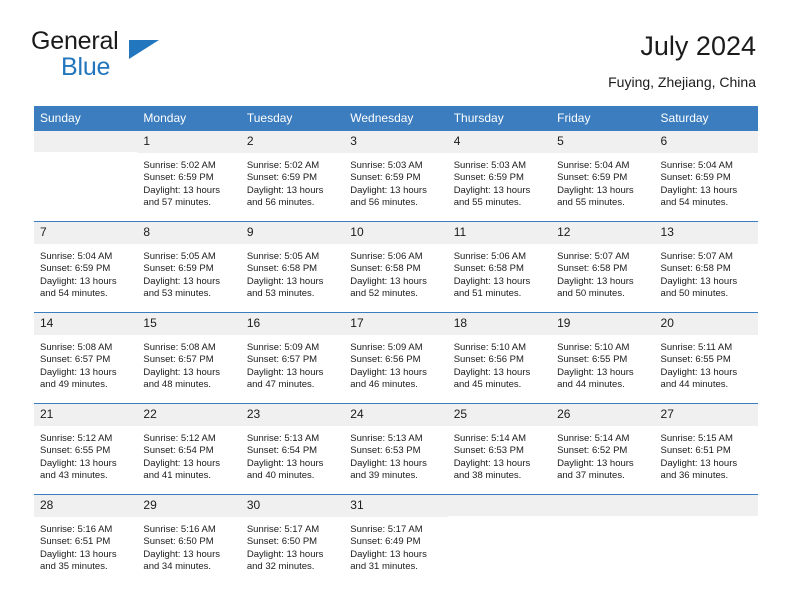 This screenshot has height=612, width=792. Describe the element at coordinates (694, 476) in the screenshot. I see `detail-daylight2: and 36 minutes.` at that location.